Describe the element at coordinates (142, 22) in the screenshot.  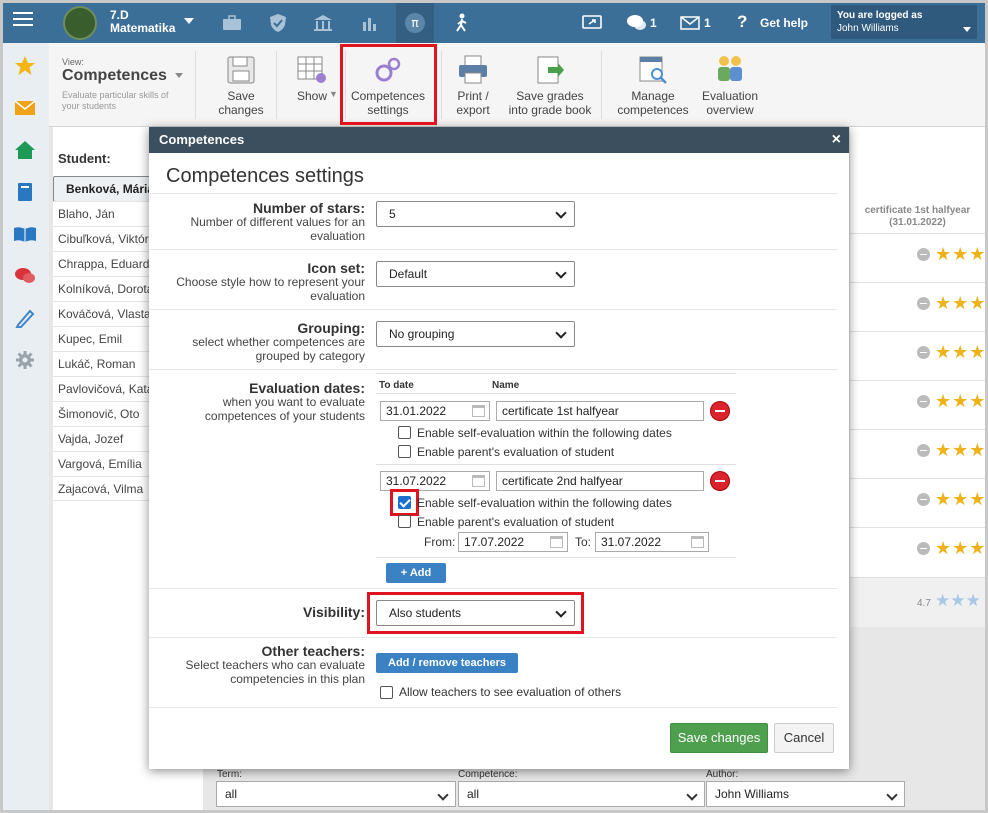
I see `class-selector: 7.D Matematika` at that location.